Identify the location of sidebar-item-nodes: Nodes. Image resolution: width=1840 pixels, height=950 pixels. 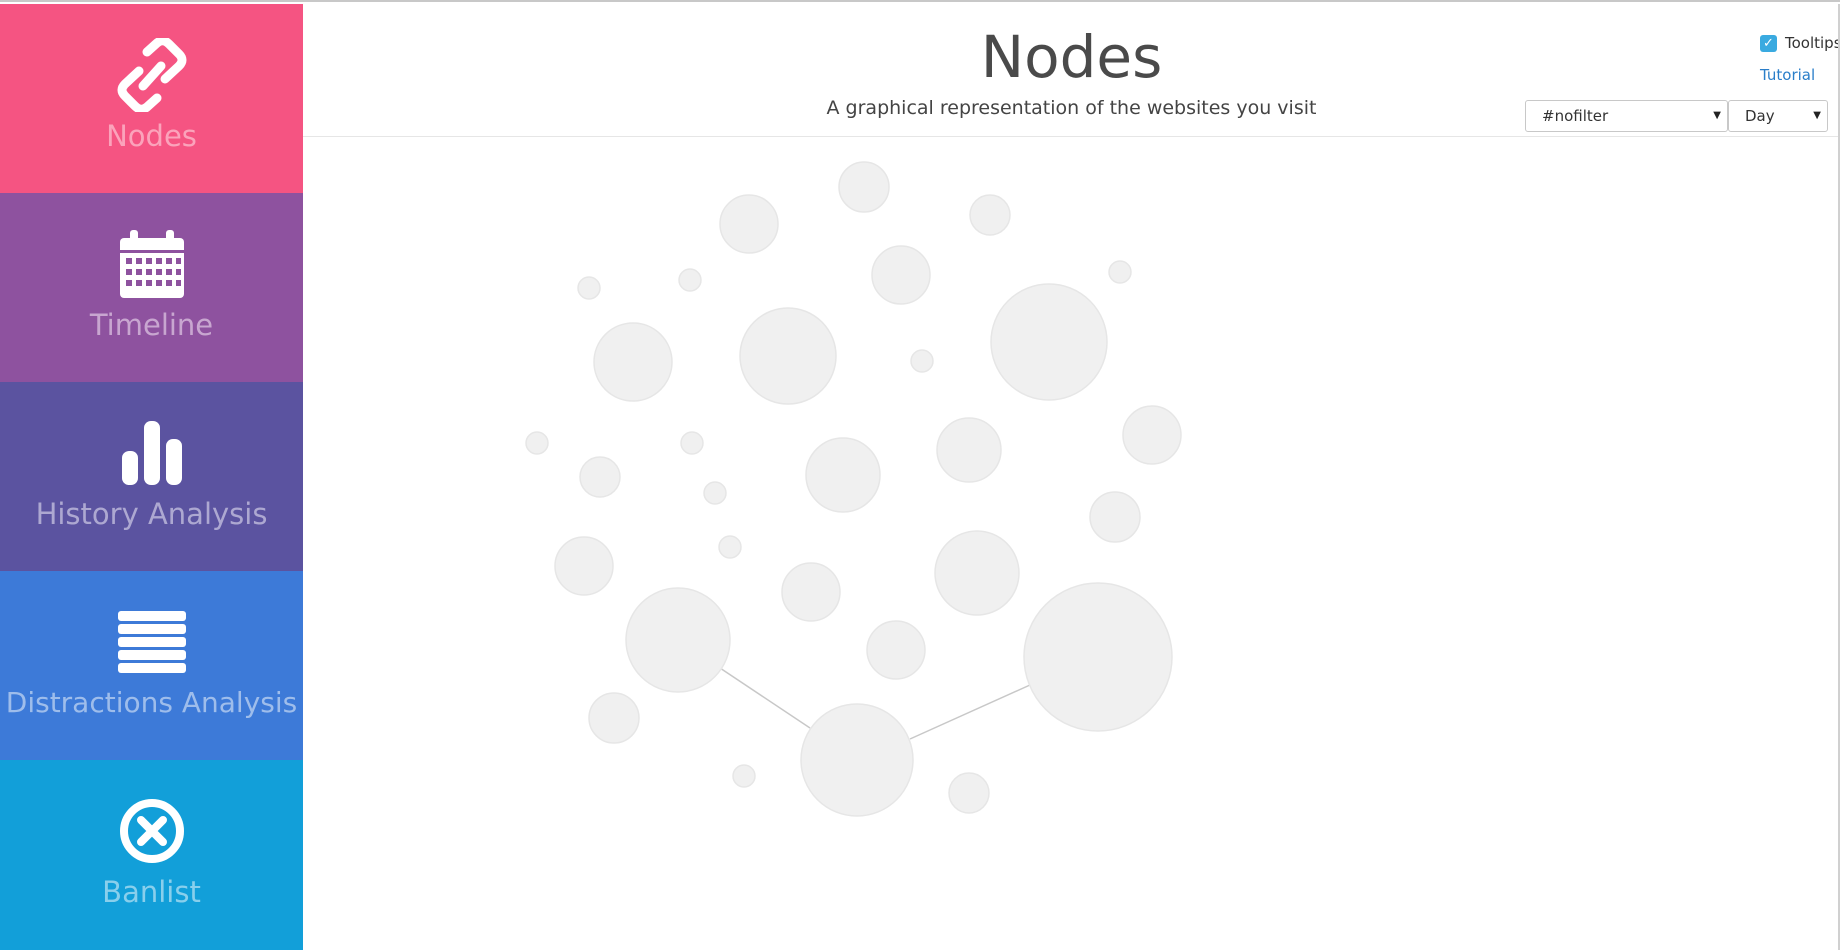
(151, 98).